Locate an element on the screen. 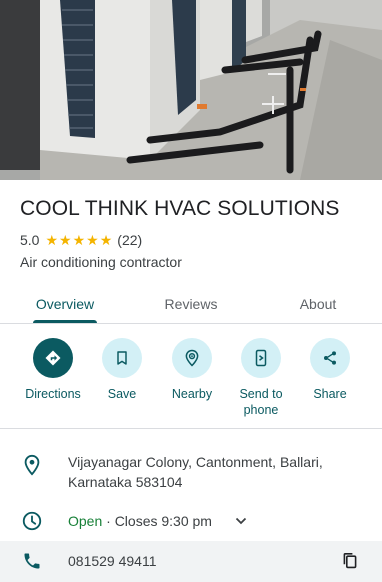 This screenshot has height=582, width=382. copy-icon is located at coordinates (350, 561).